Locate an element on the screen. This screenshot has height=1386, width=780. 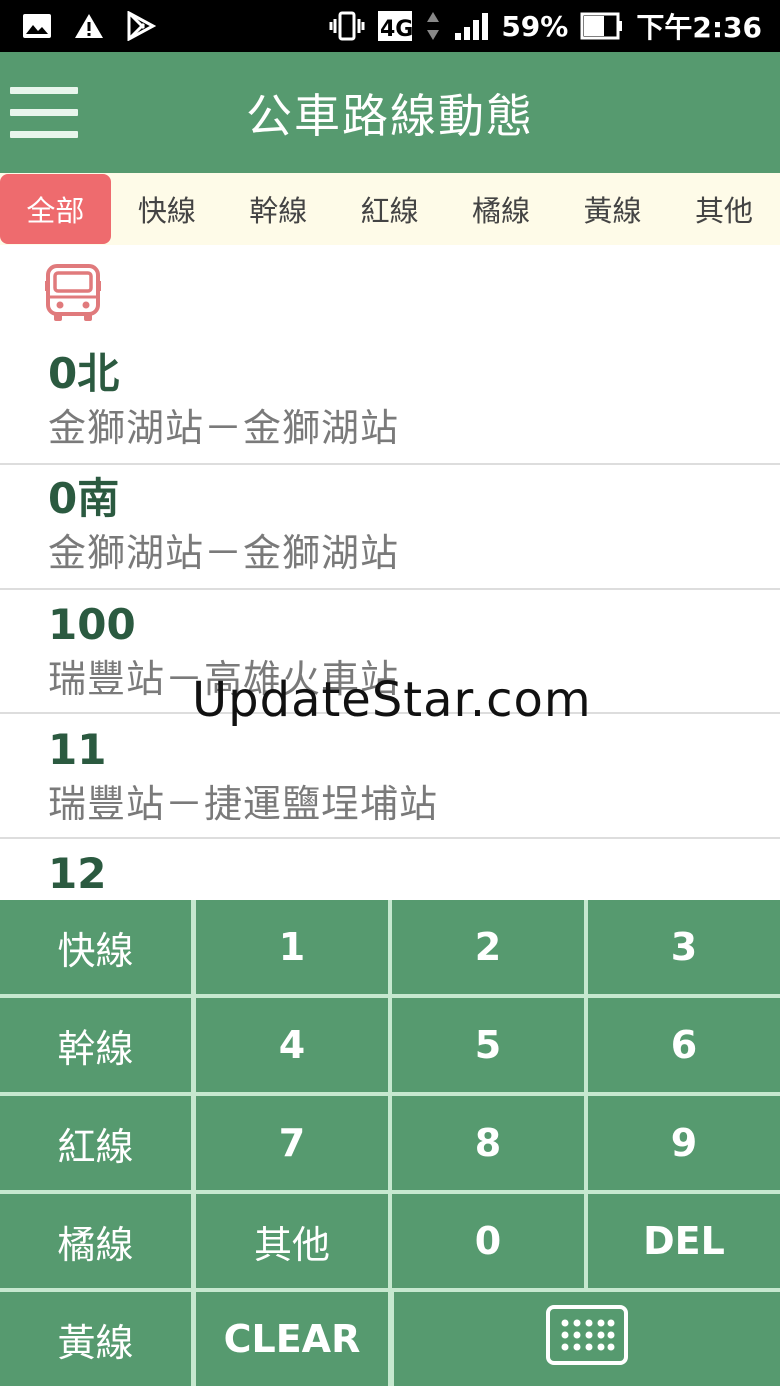
status-right: 4G 59% 下午2:36 is located at coordinates (545, 26).